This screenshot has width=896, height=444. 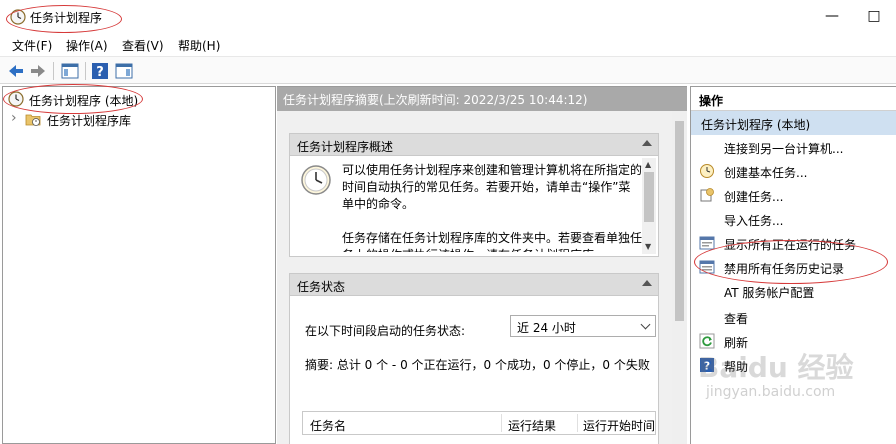 I want to click on menu-file: 文件(F), so click(x=32, y=45).